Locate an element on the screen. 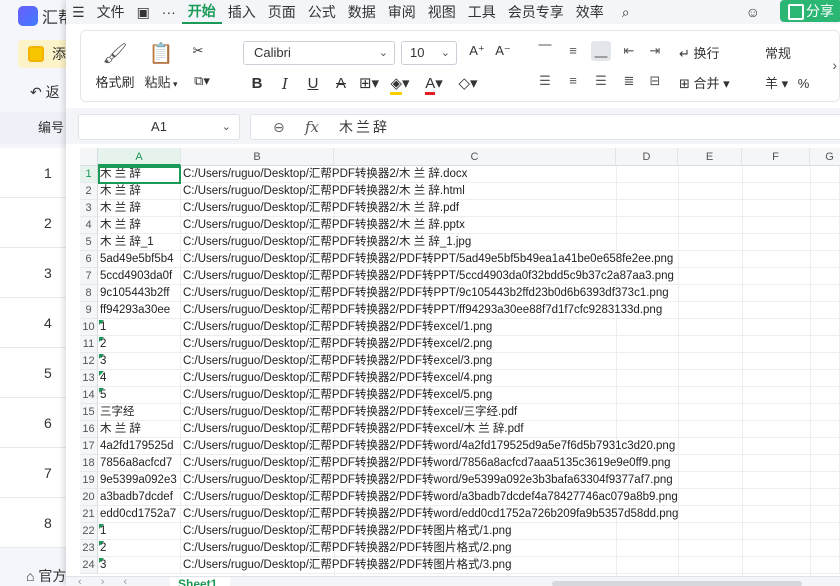 The image size is (840, 586). bold-button: B is located at coordinates (257, 84).